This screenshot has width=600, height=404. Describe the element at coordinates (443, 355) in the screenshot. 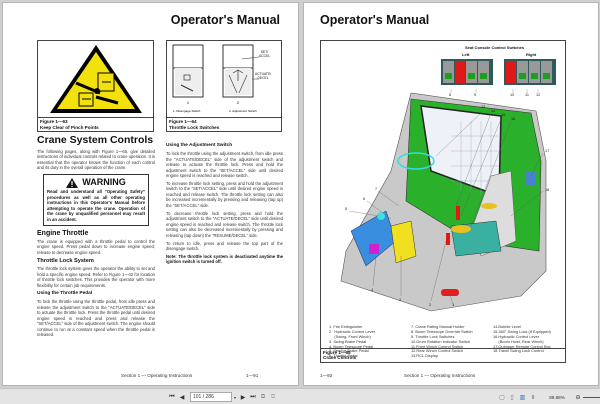

I see `figure-caption: Figure 1—65 Crane Controls` at that location.